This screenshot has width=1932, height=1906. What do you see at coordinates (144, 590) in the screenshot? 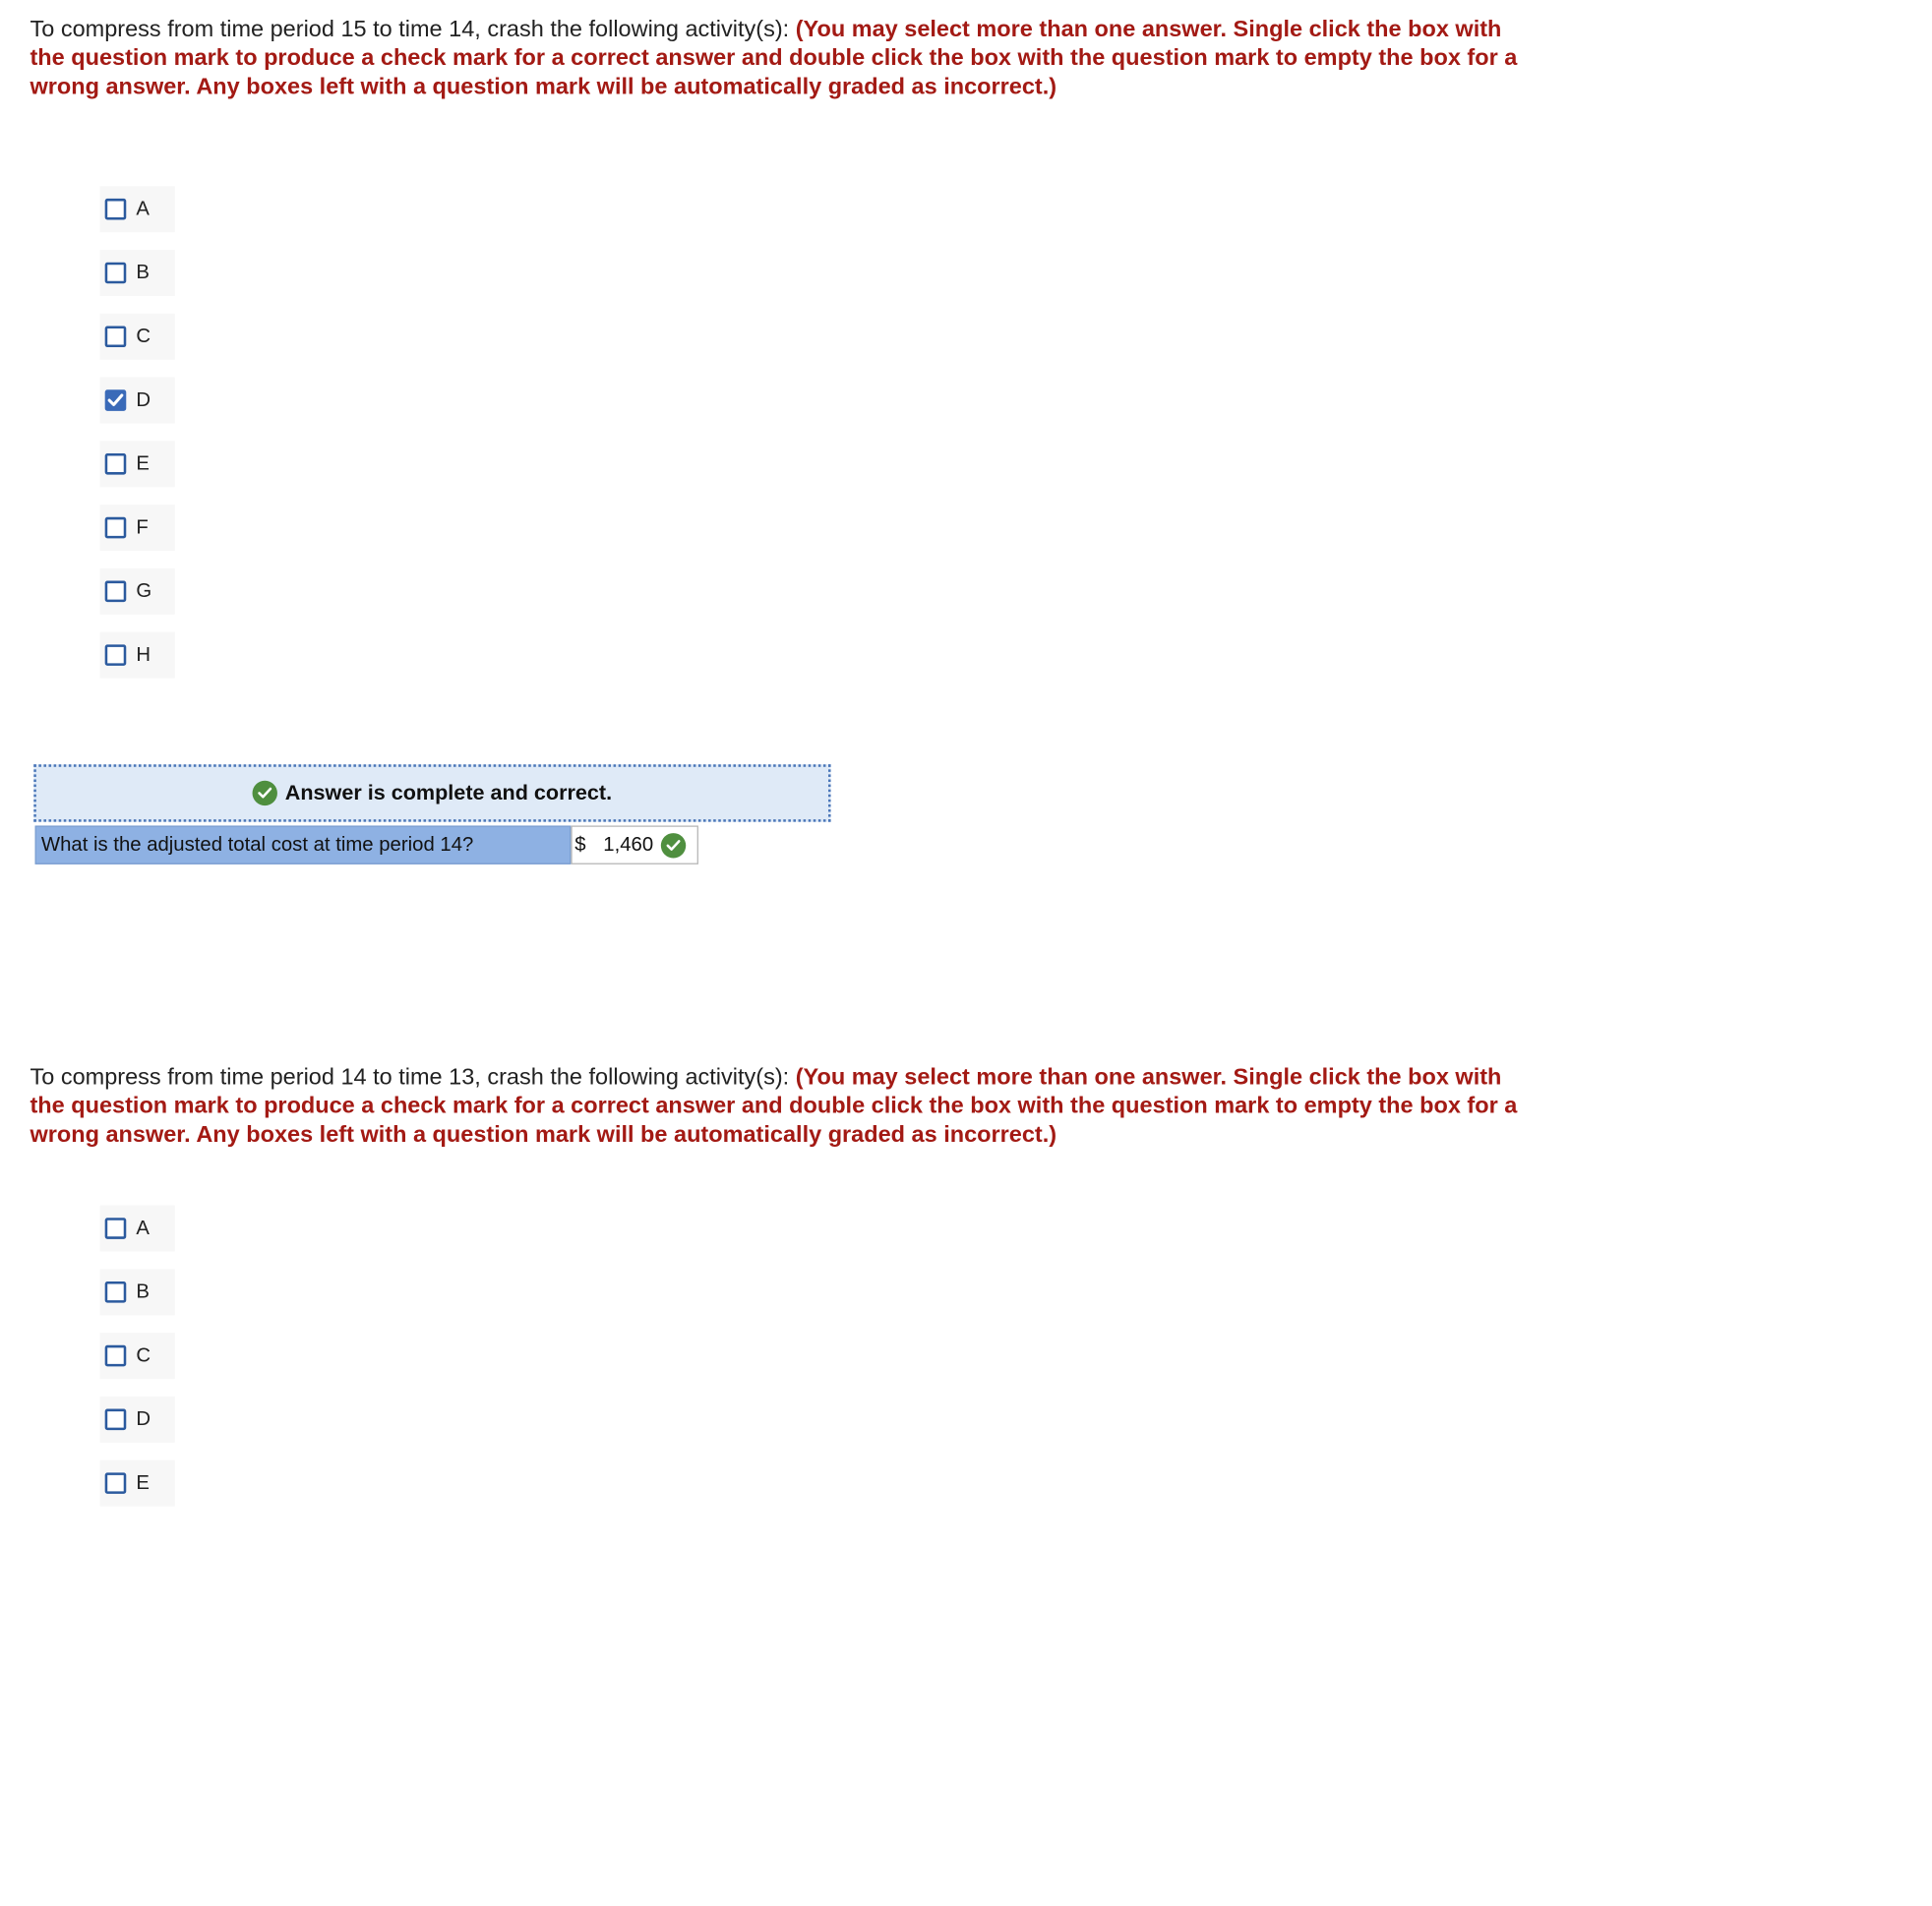
I see `choice-label: G` at bounding box center [144, 590].